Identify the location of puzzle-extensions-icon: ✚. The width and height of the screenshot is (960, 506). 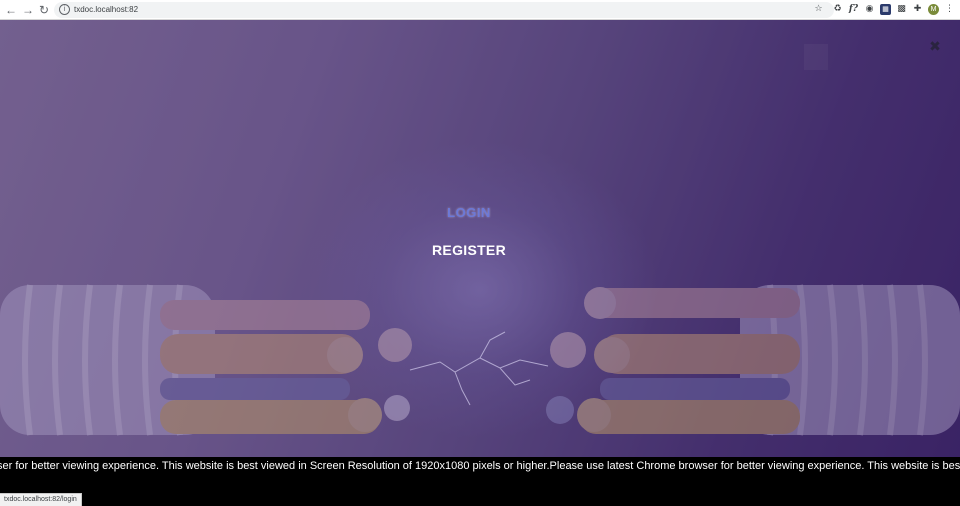
(917, 9).